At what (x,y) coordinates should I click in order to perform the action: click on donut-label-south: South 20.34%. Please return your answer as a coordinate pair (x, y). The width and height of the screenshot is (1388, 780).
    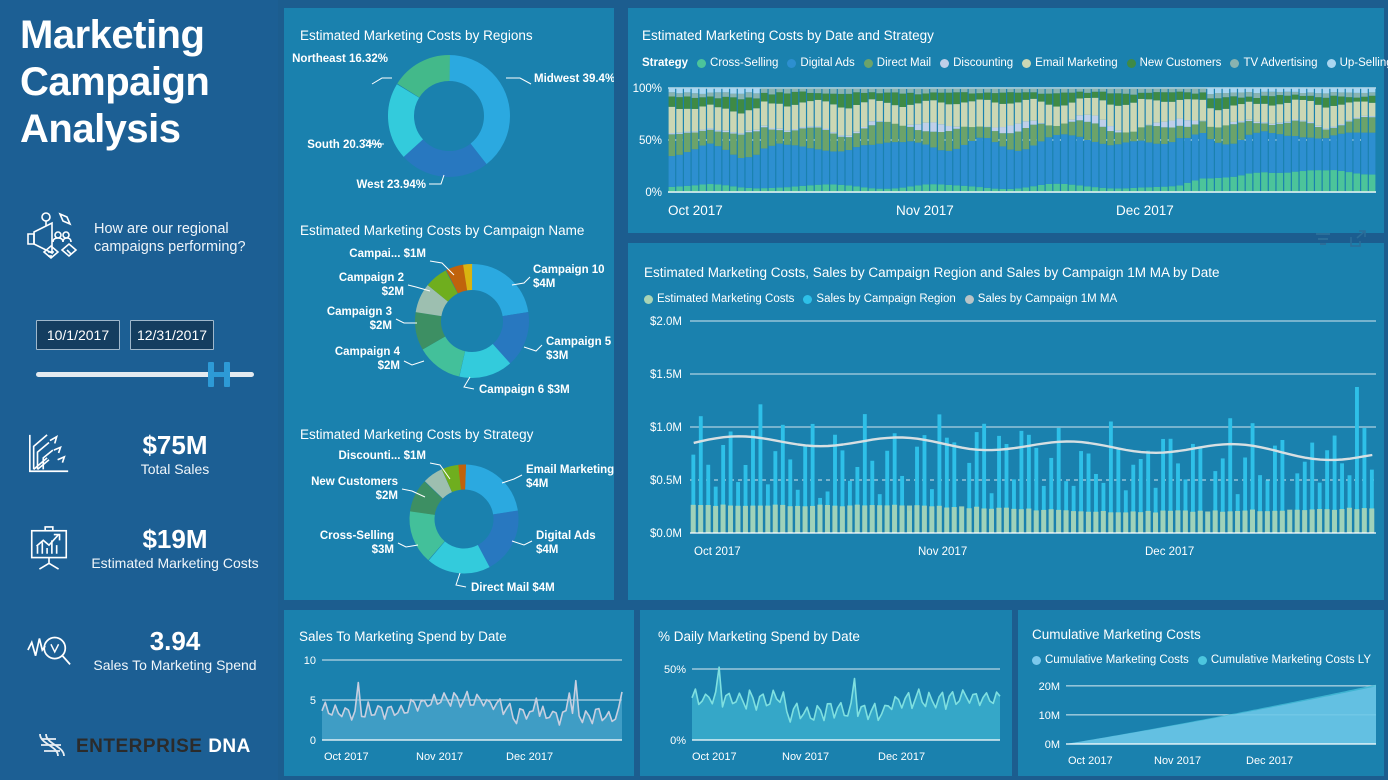
    Looking at the image, I should click on (344, 145).